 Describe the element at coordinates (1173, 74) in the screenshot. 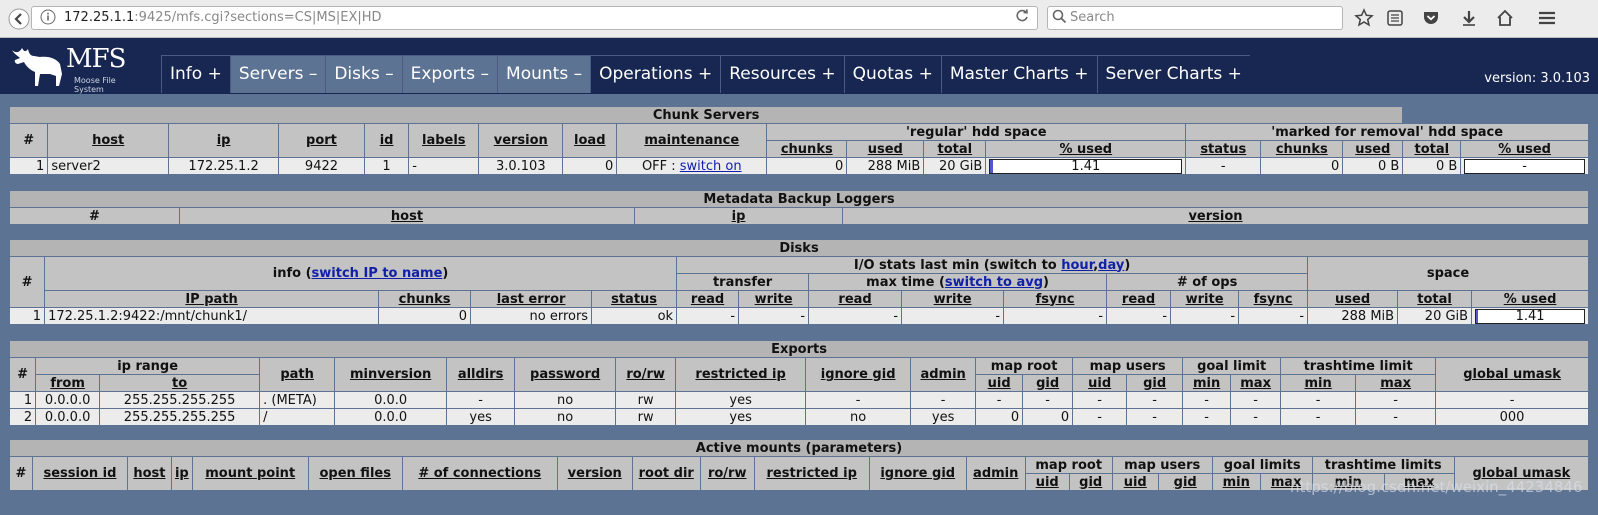

I see `tab-server-charts: Server Charts +` at that location.